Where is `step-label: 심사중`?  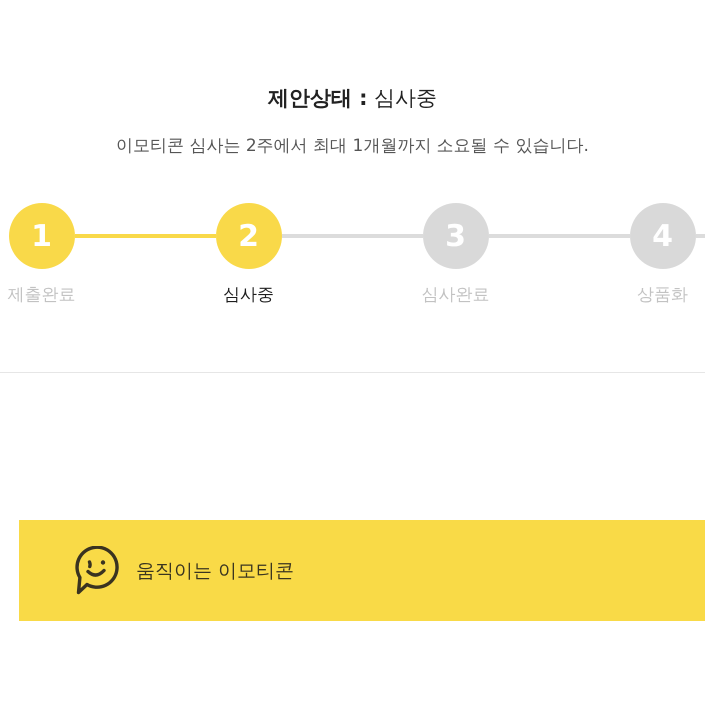
step-label: 심사중 is located at coordinates (248, 295).